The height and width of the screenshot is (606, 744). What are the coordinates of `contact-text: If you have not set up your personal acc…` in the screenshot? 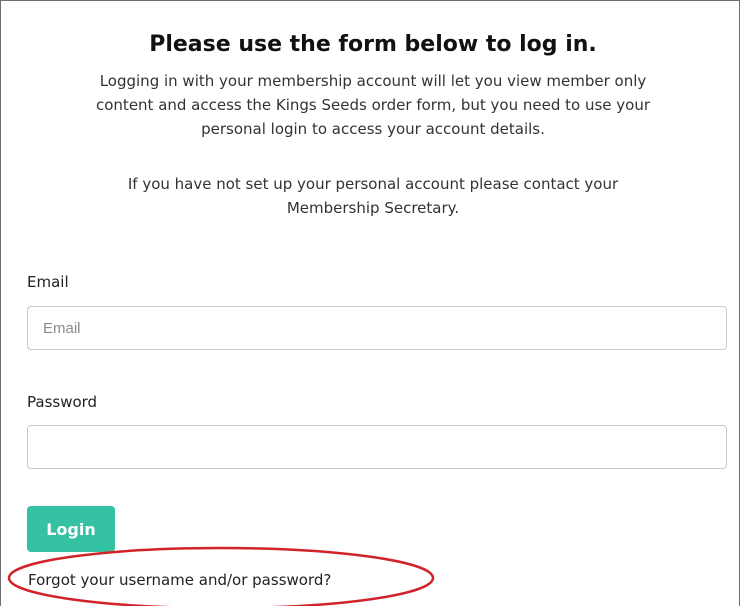 It's located at (373, 196).